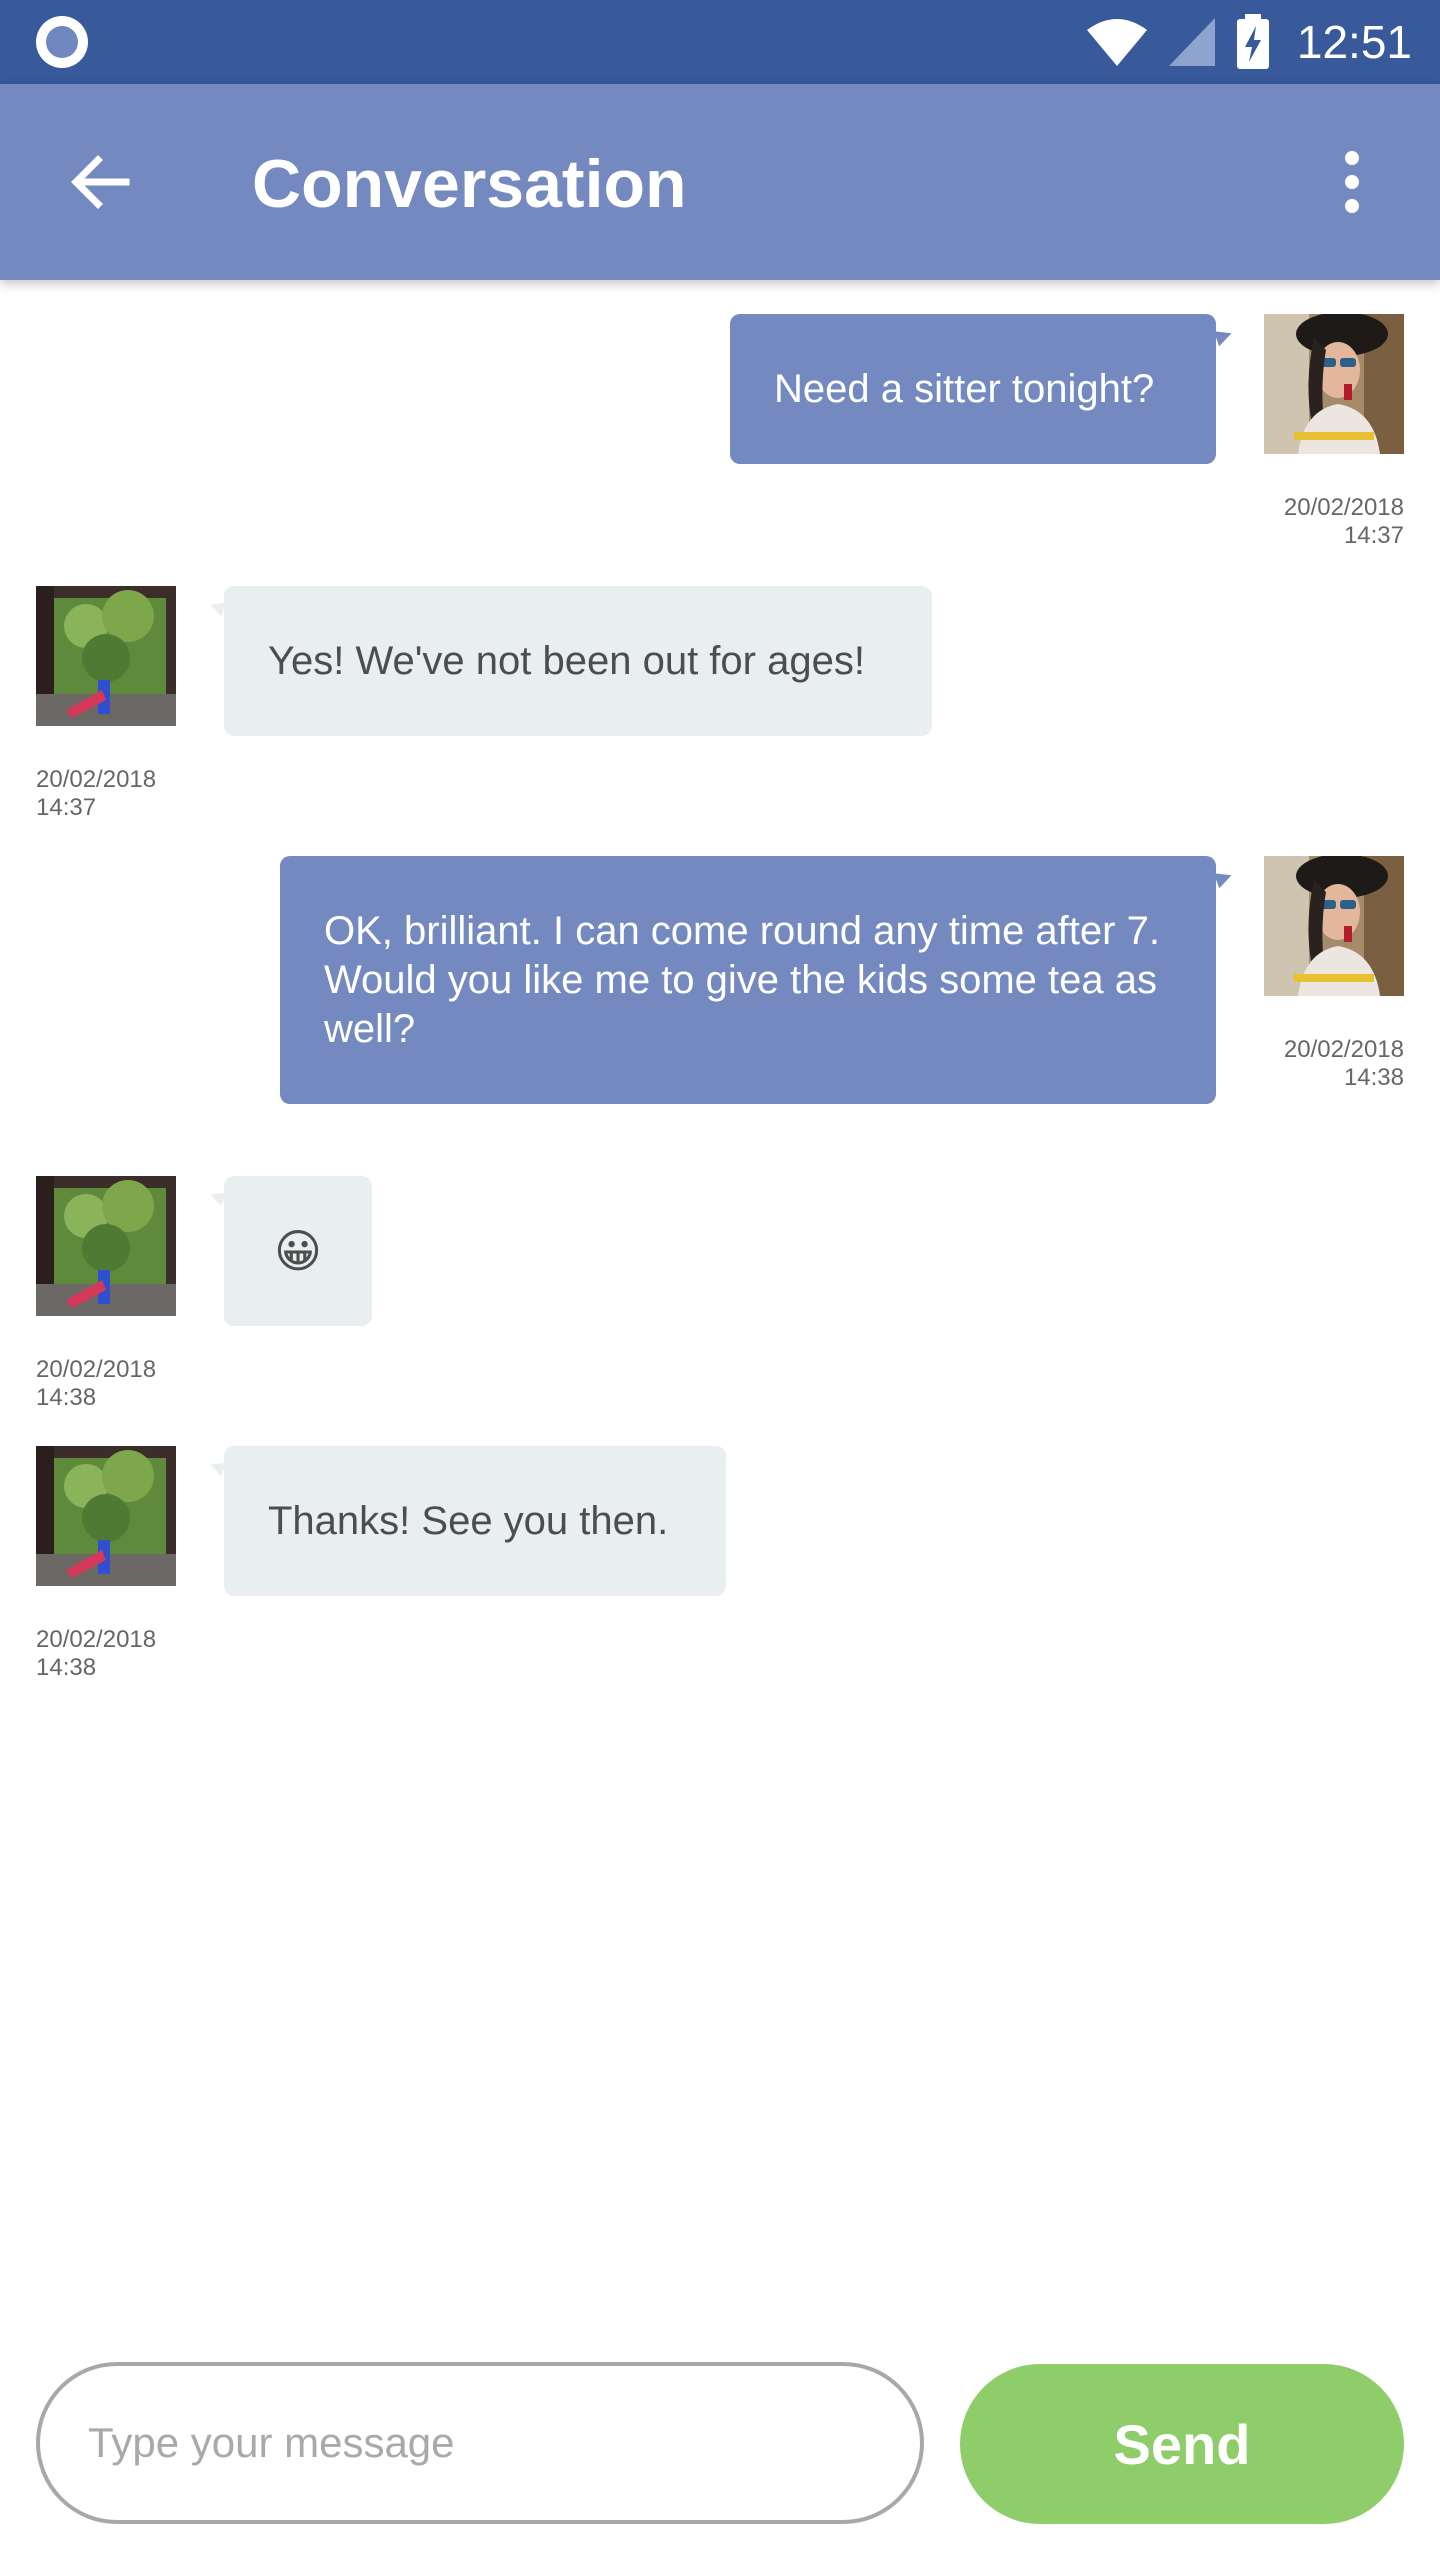 The width and height of the screenshot is (1440, 2560). What do you see at coordinates (468, 1520) in the screenshot?
I see `message-text: Thanks! See you then.` at bounding box center [468, 1520].